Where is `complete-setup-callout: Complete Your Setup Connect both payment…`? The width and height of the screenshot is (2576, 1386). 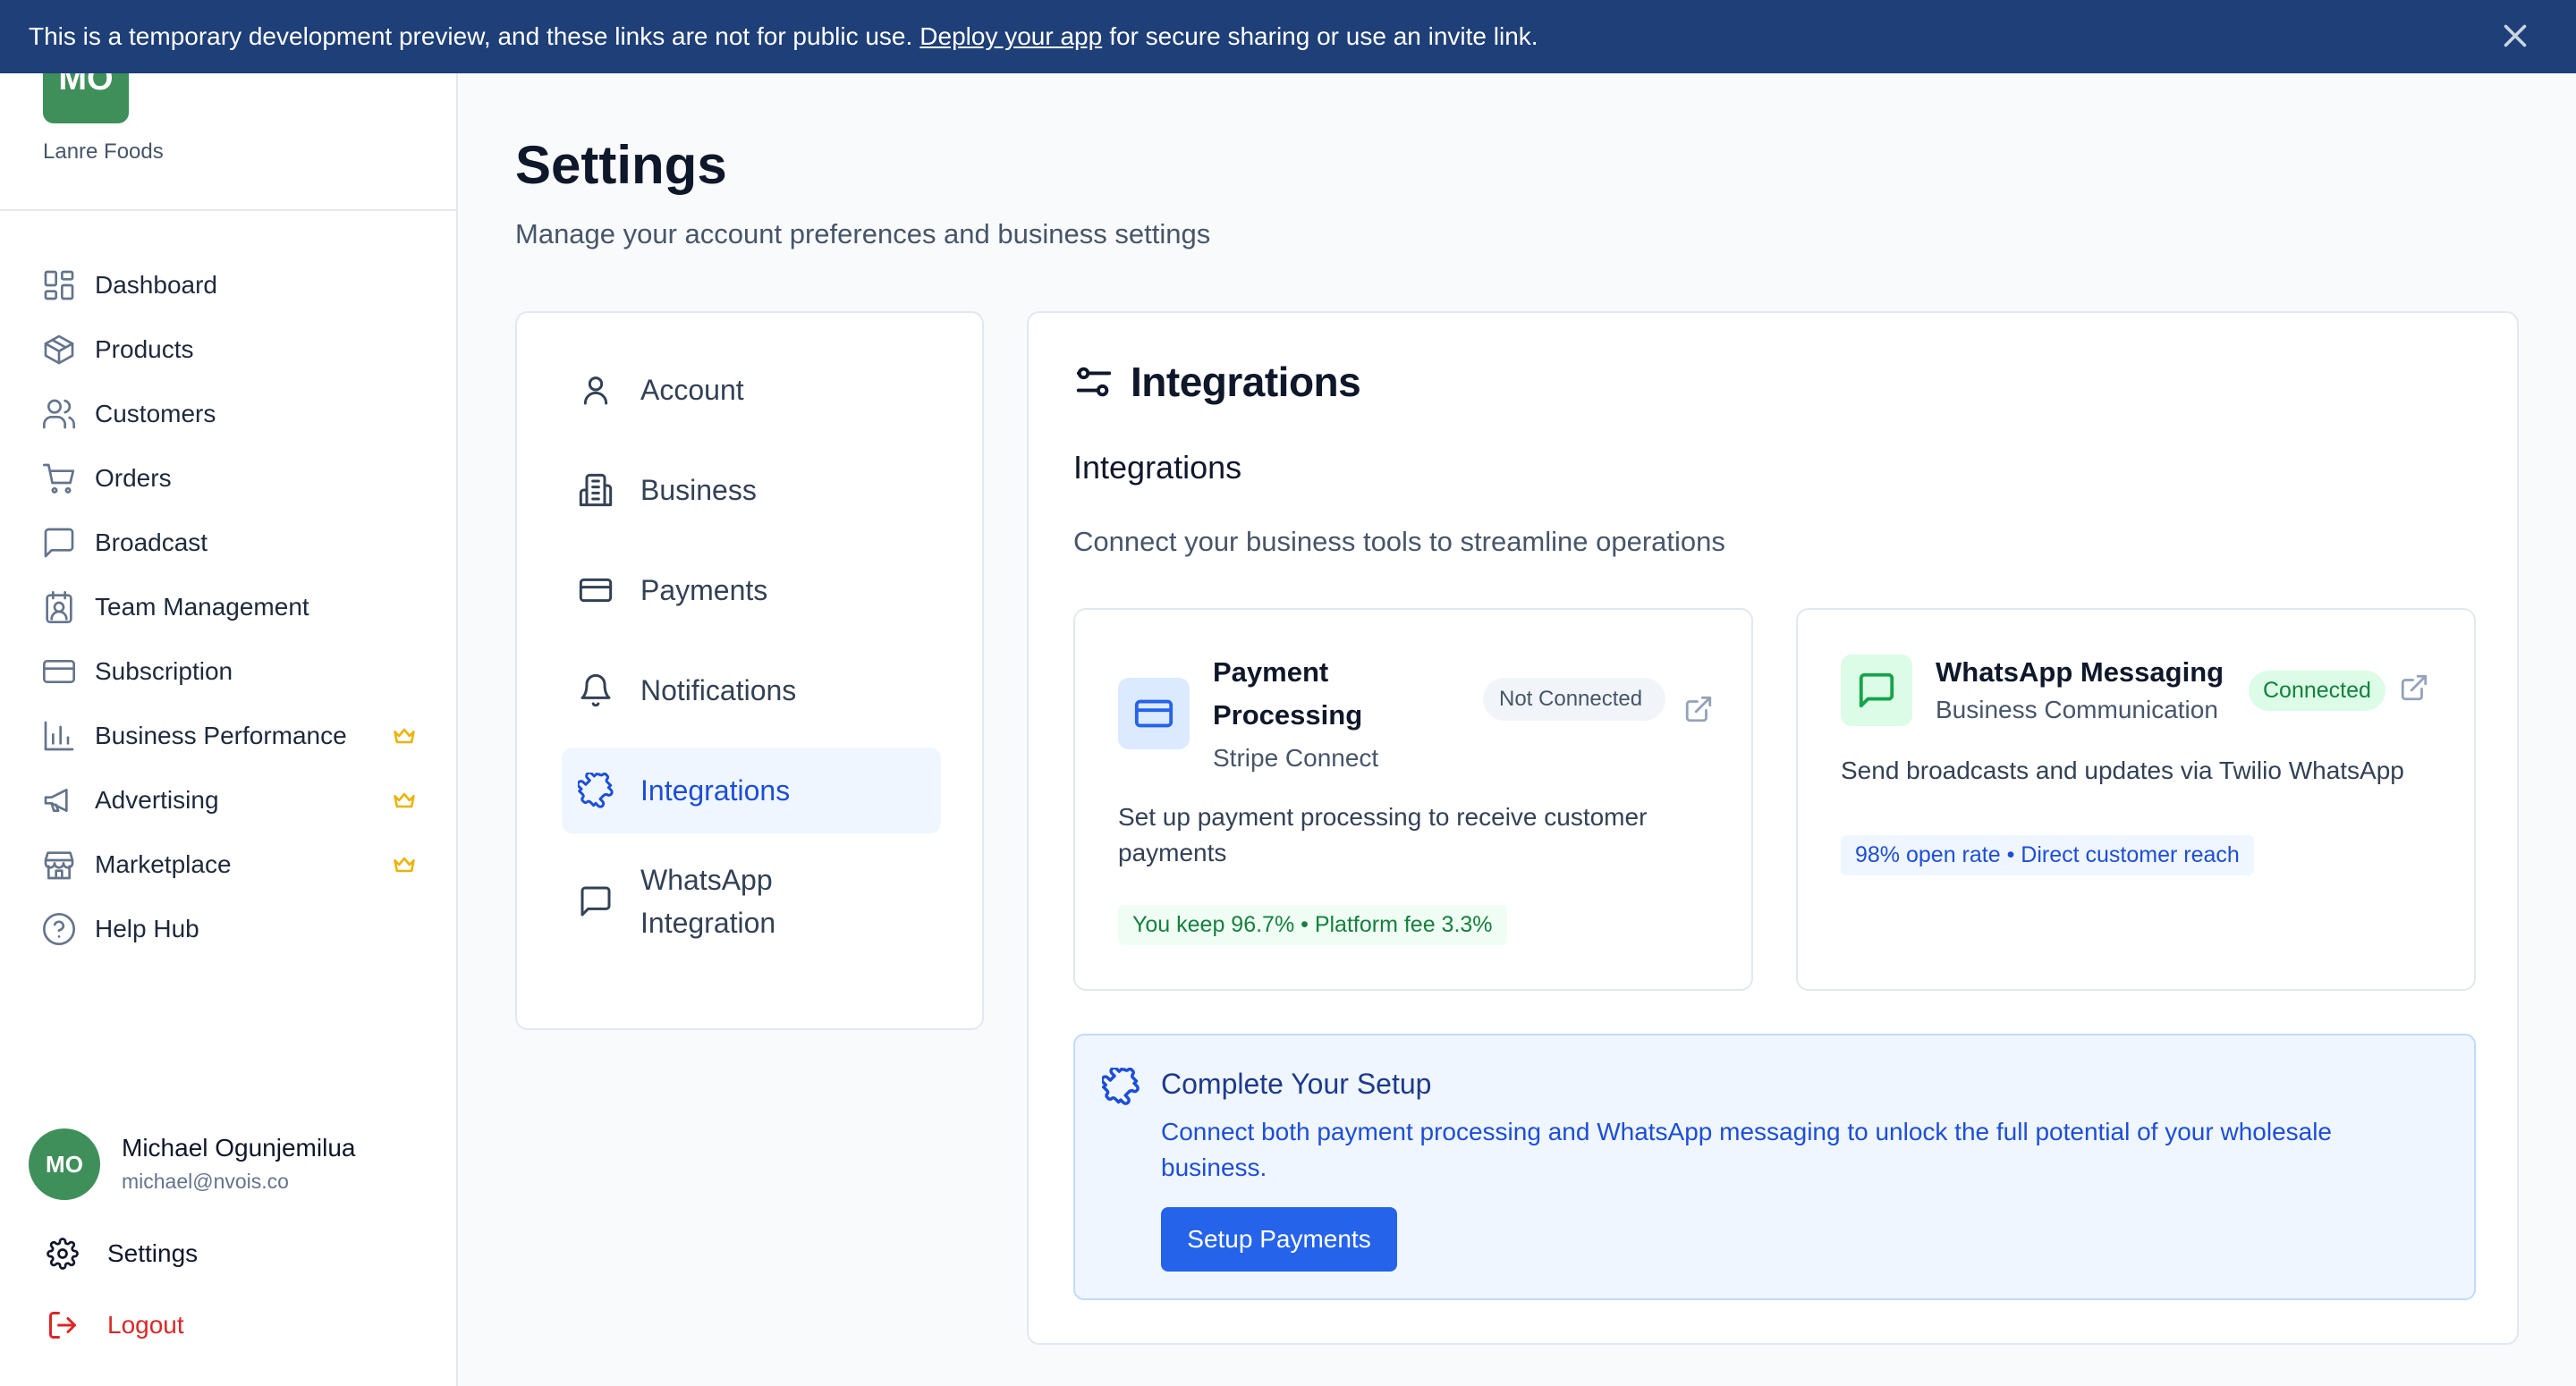 complete-setup-callout: Complete Your Setup Connect both payment… is located at coordinates (1774, 1167).